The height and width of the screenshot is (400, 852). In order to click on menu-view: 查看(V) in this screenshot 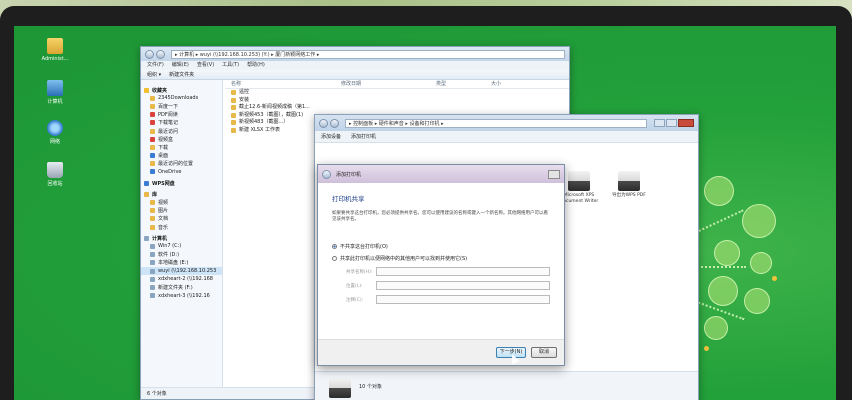, I will do `click(205, 65)`.